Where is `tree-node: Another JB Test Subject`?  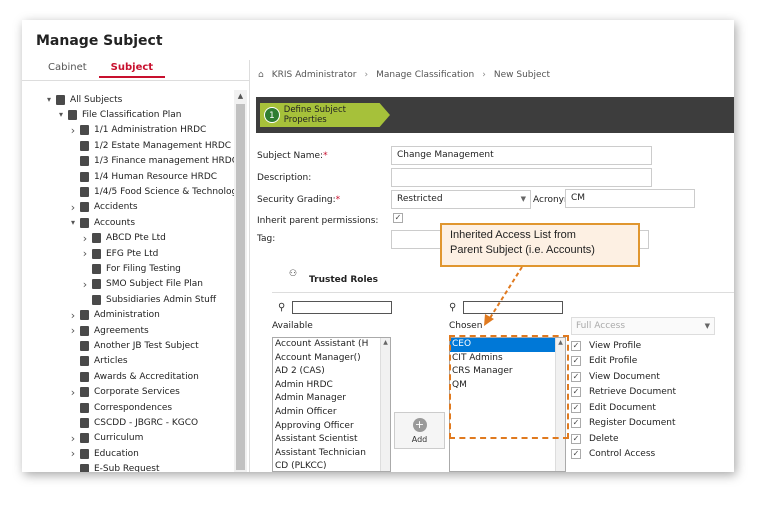 tree-node: Another JB Test Subject is located at coordinates (133, 345).